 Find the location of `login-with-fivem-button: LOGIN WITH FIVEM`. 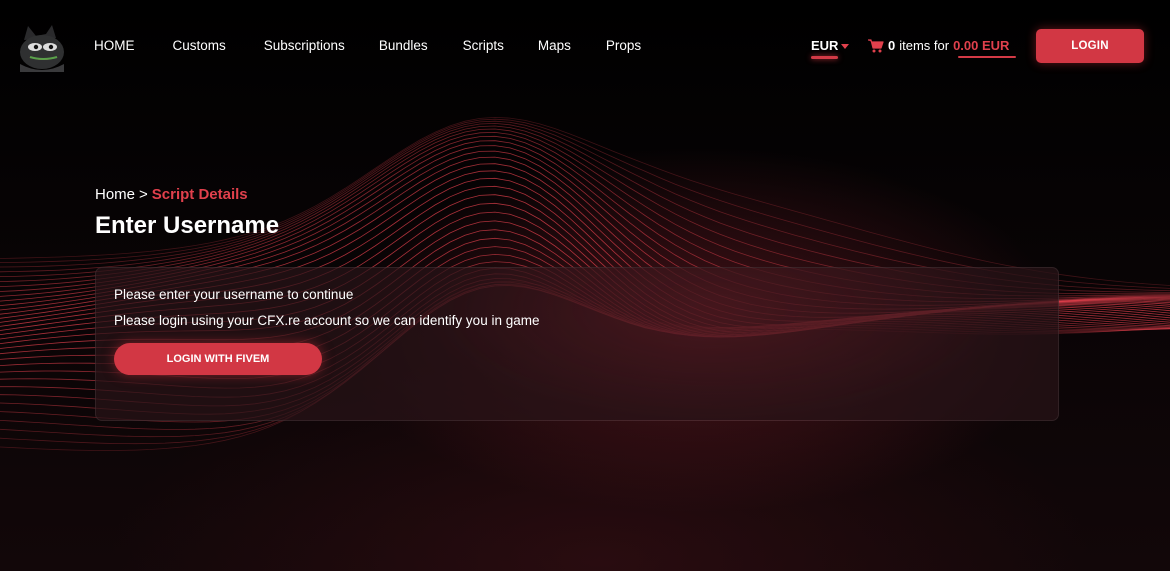

login-with-fivem-button: LOGIN WITH FIVEM is located at coordinates (218, 359).